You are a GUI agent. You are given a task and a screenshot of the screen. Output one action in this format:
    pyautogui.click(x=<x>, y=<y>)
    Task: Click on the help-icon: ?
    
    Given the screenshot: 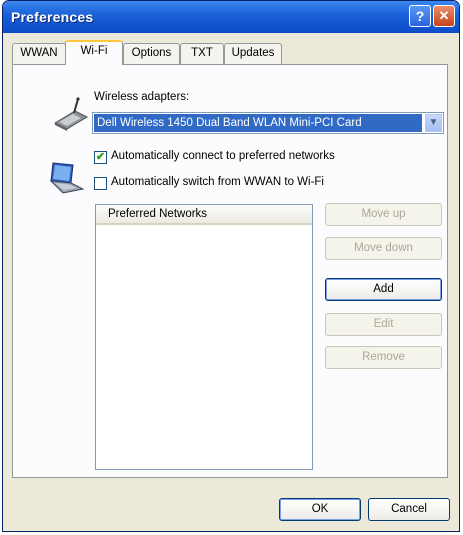 What is the action you would take?
    pyautogui.click(x=420, y=16)
    